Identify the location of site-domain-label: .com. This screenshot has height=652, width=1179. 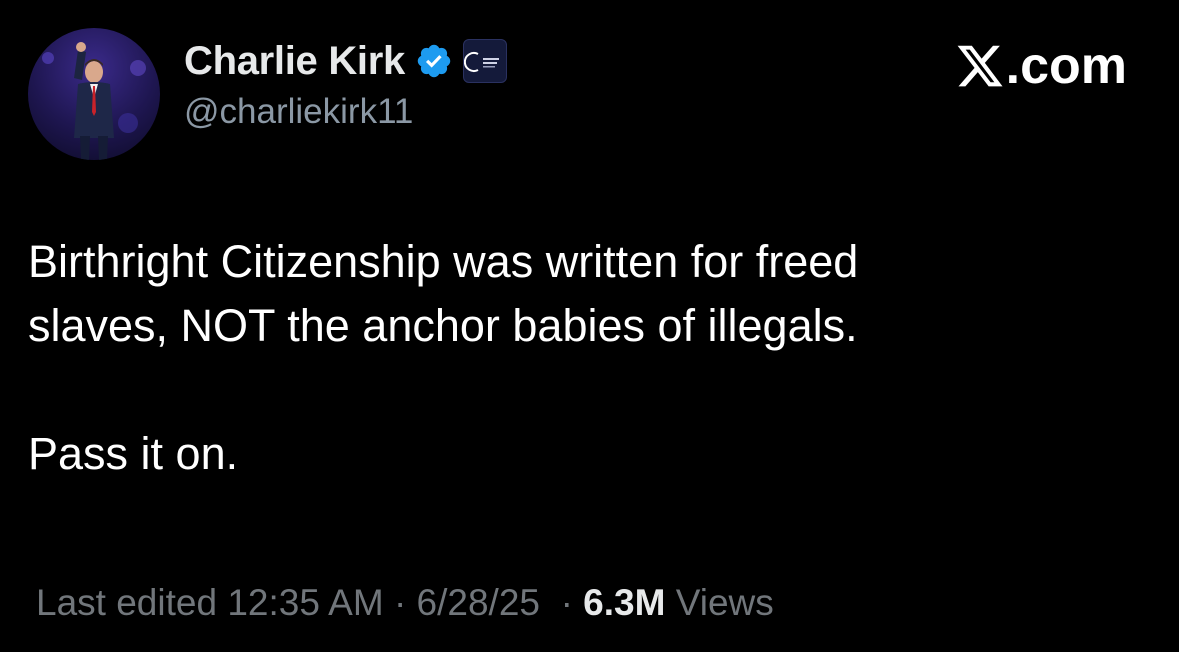
(1066, 66).